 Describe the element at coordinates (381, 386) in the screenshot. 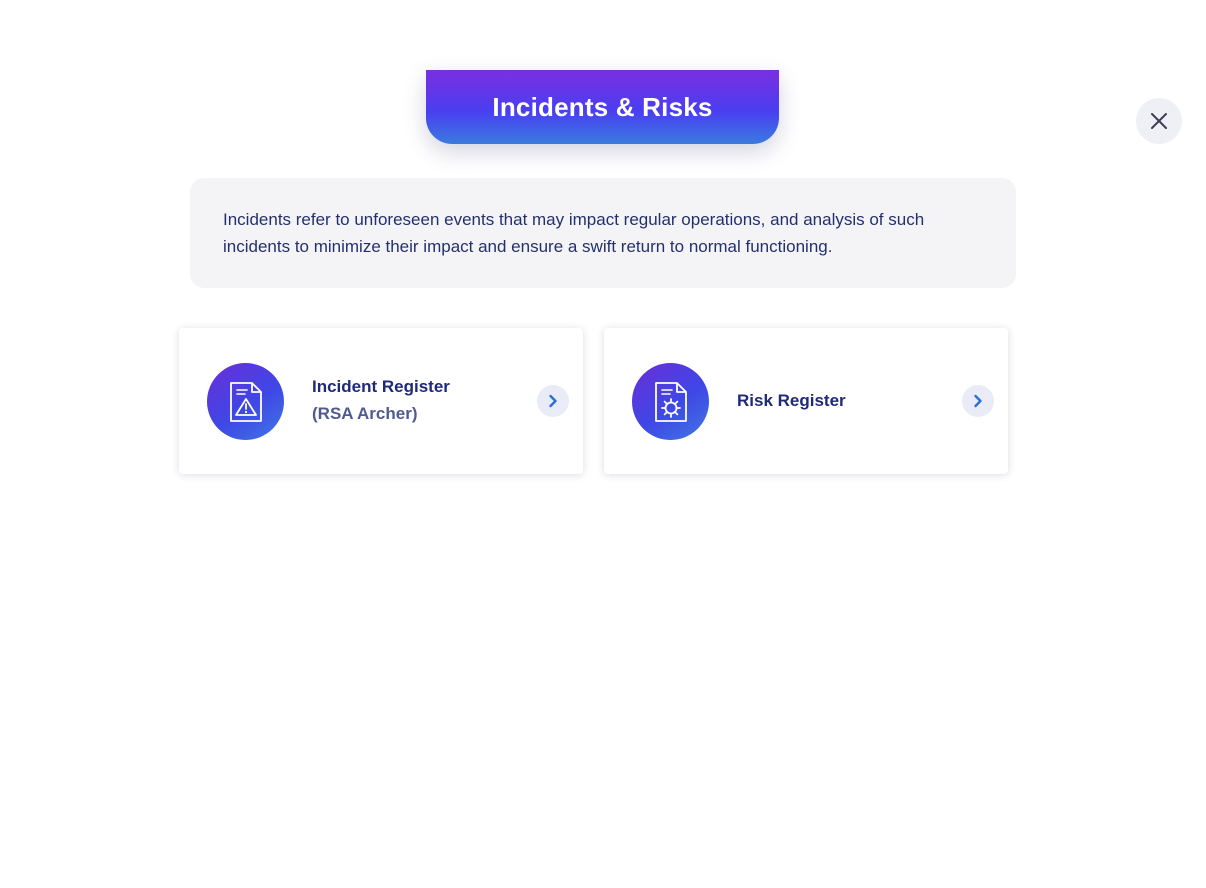

I see `card-title: Incident Register` at that location.